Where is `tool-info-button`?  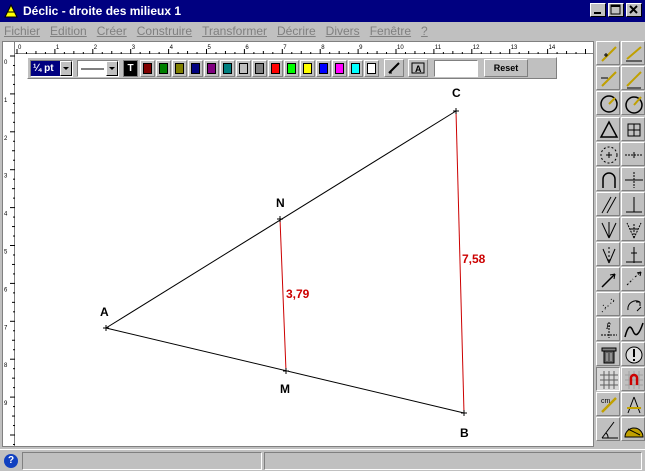
tool-info-button is located at coordinates (633, 354).